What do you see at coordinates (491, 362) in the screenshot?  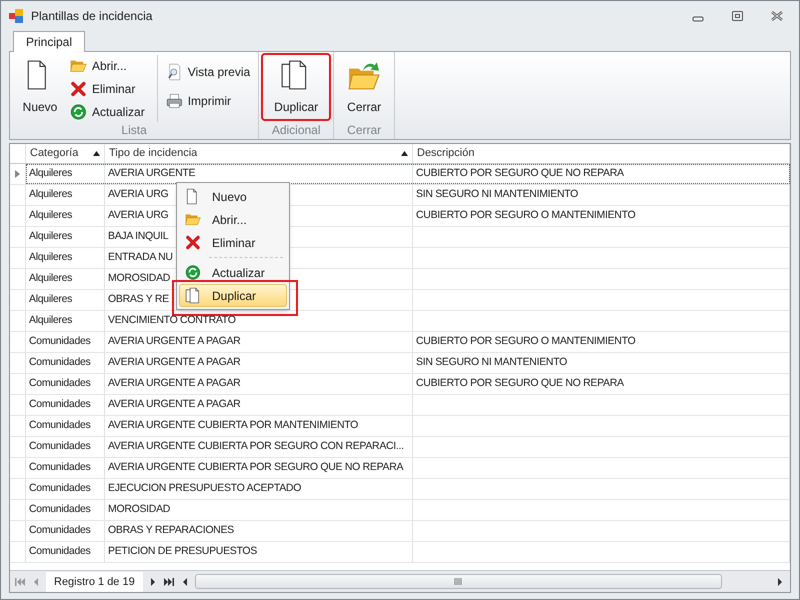 I see `table-cell-text: SIN SEGURO NI MANTENIENTO` at bounding box center [491, 362].